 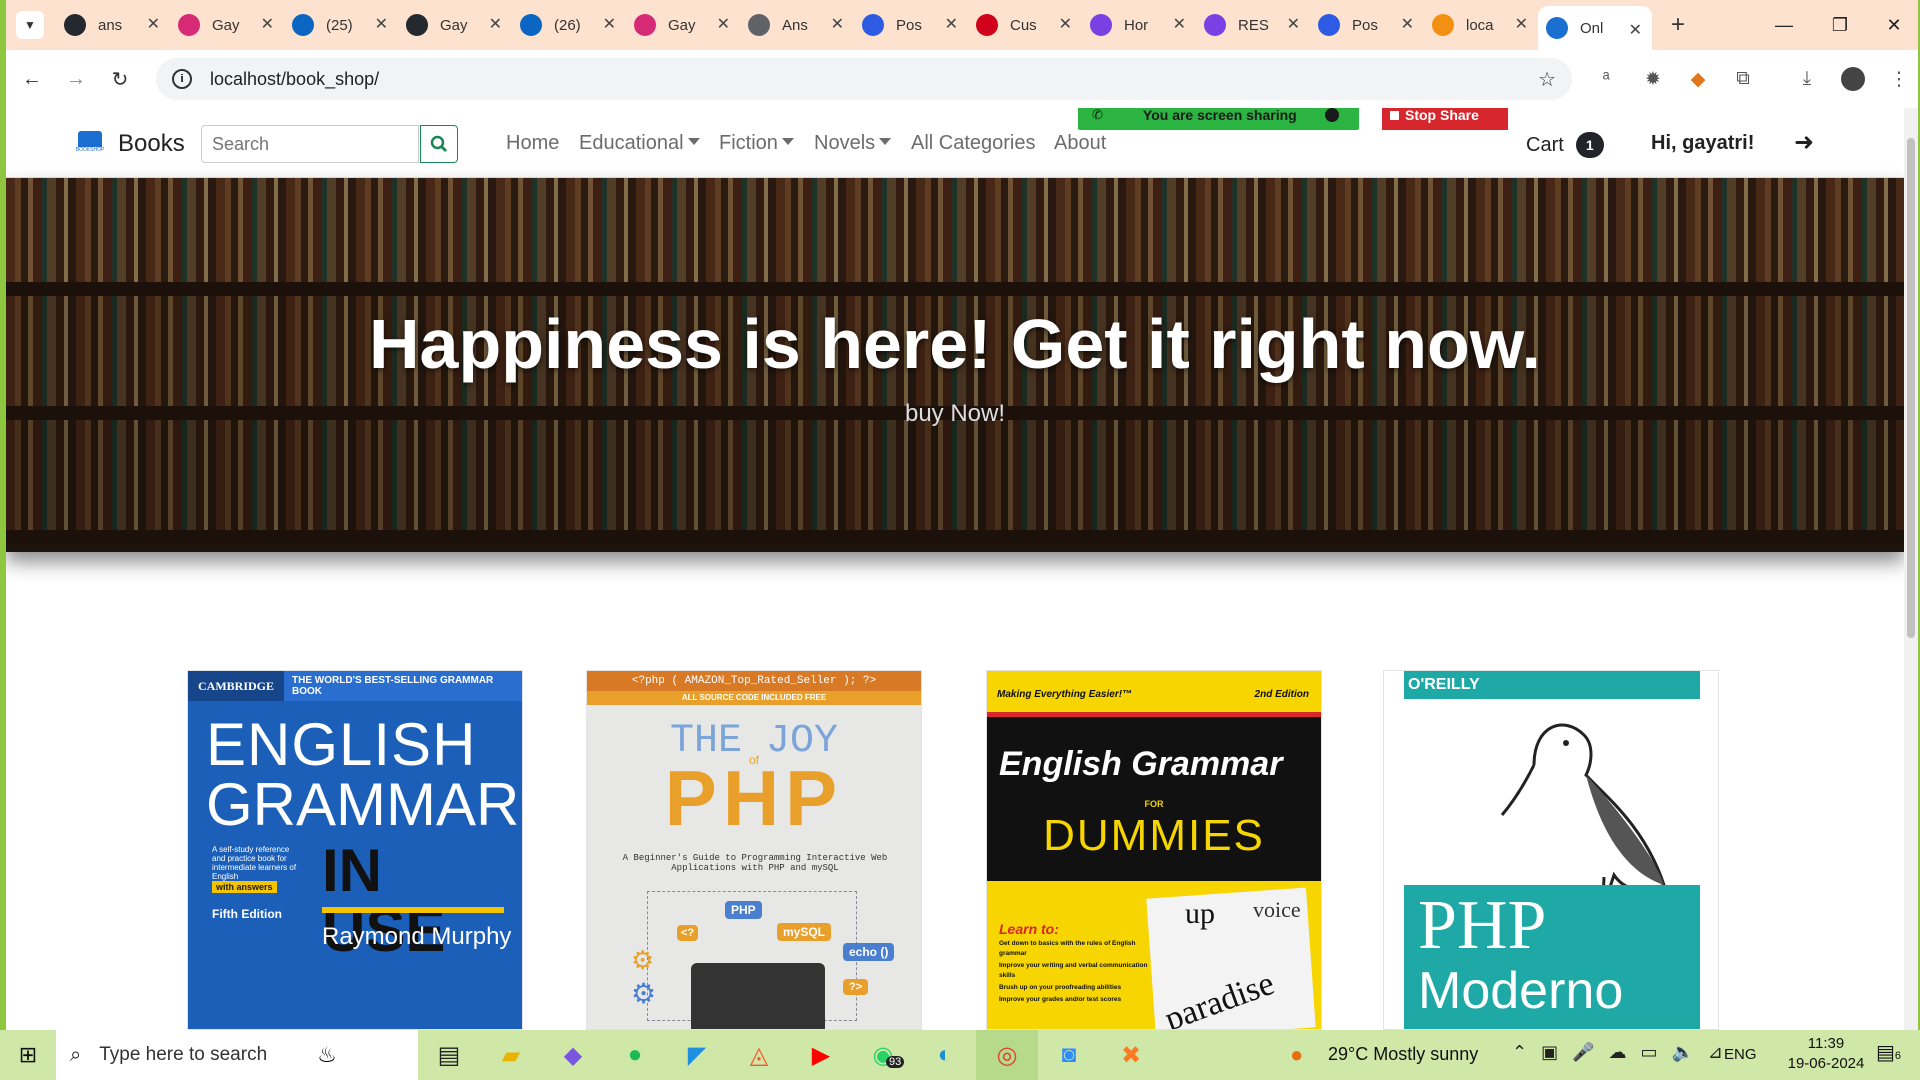 What do you see at coordinates (573, 1055) in the screenshot?
I see `copilot-icon: ◆` at bounding box center [573, 1055].